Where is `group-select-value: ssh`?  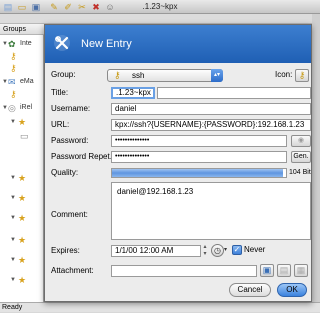
group-select-value: ssh is located at coordinates (138, 75).